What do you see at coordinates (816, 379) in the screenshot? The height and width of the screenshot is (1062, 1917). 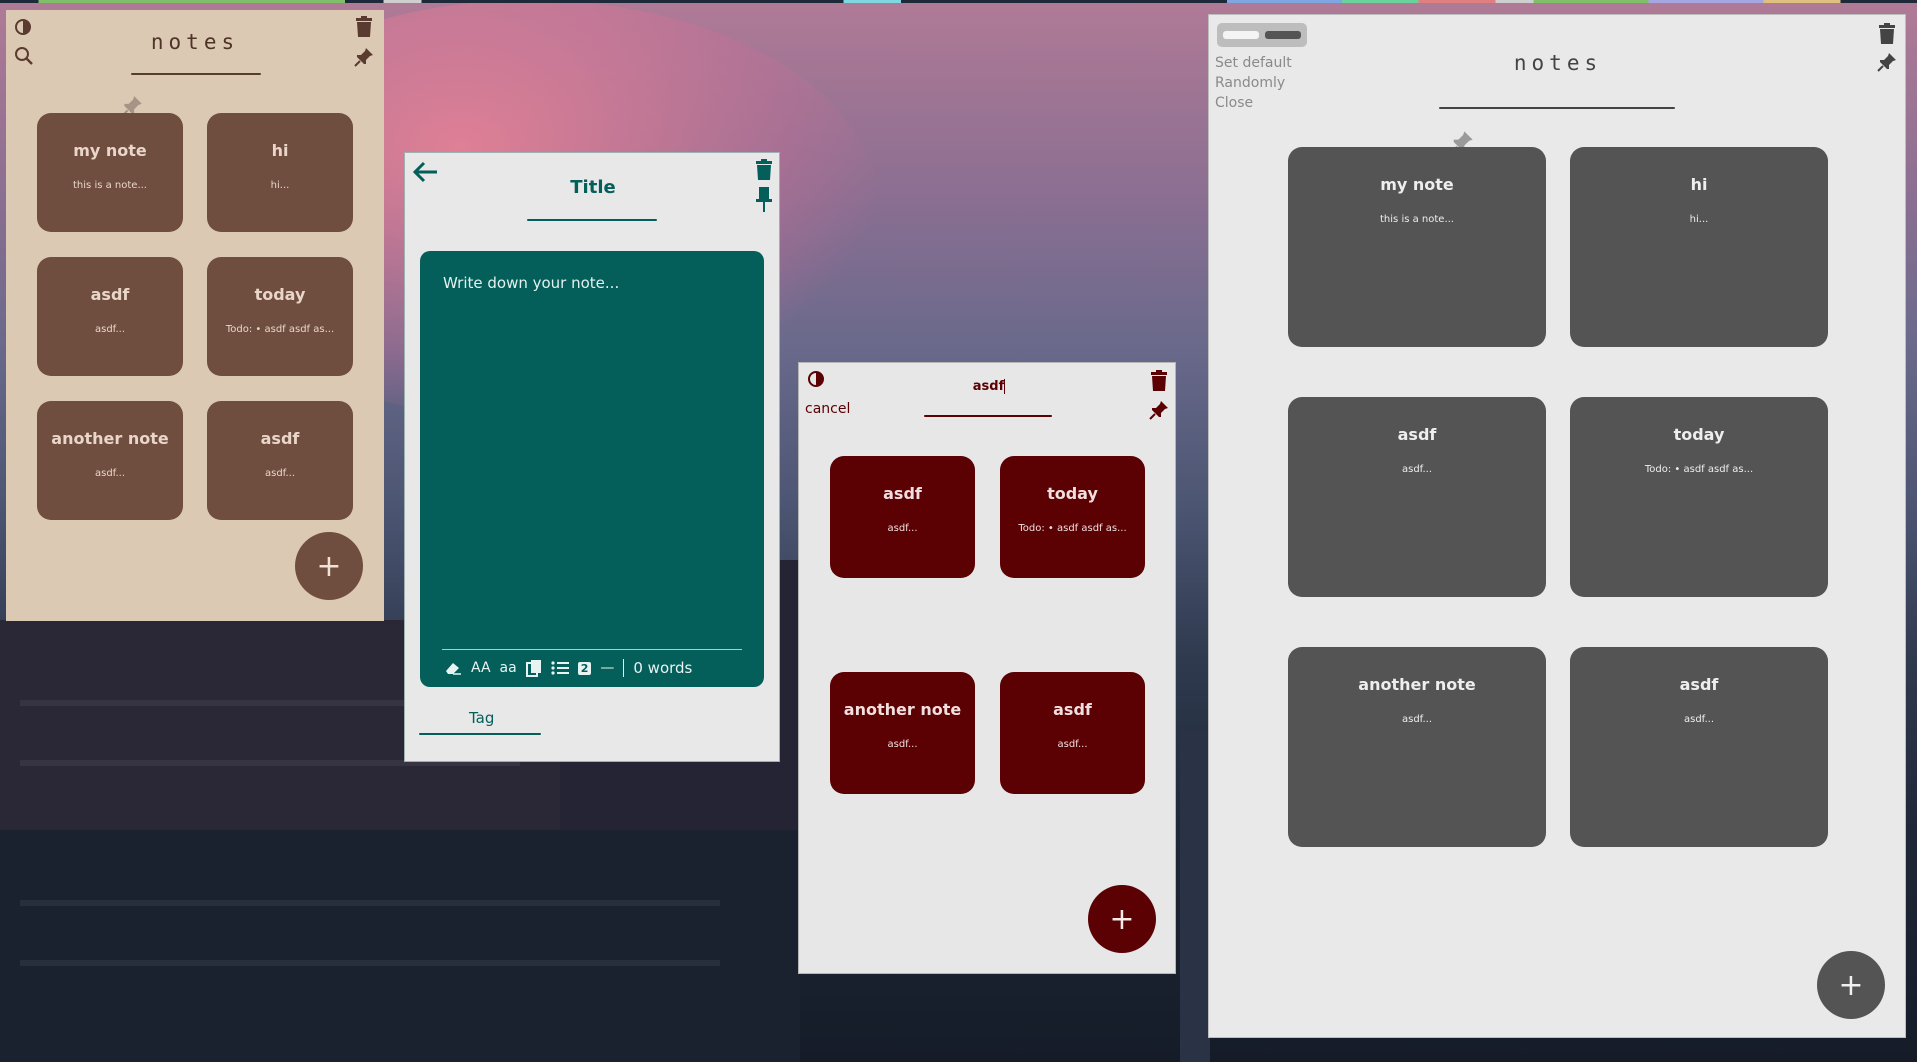 I see `contrast-icon` at bounding box center [816, 379].